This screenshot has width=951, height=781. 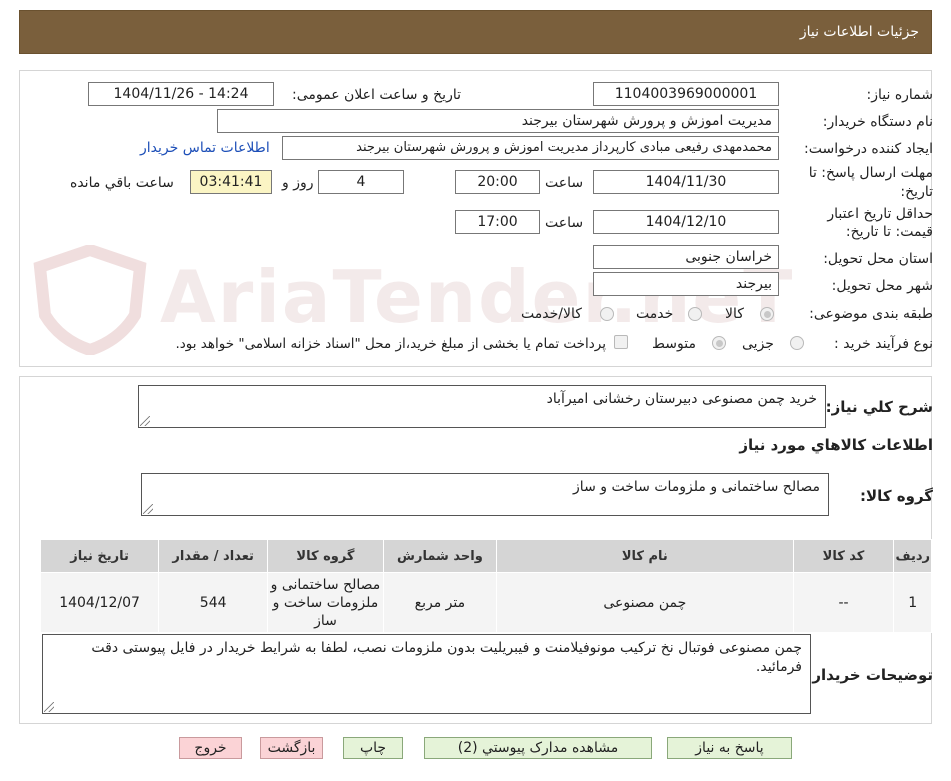 I want to click on city-label: شهر محل تحویل:, so click(x=882, y=286).